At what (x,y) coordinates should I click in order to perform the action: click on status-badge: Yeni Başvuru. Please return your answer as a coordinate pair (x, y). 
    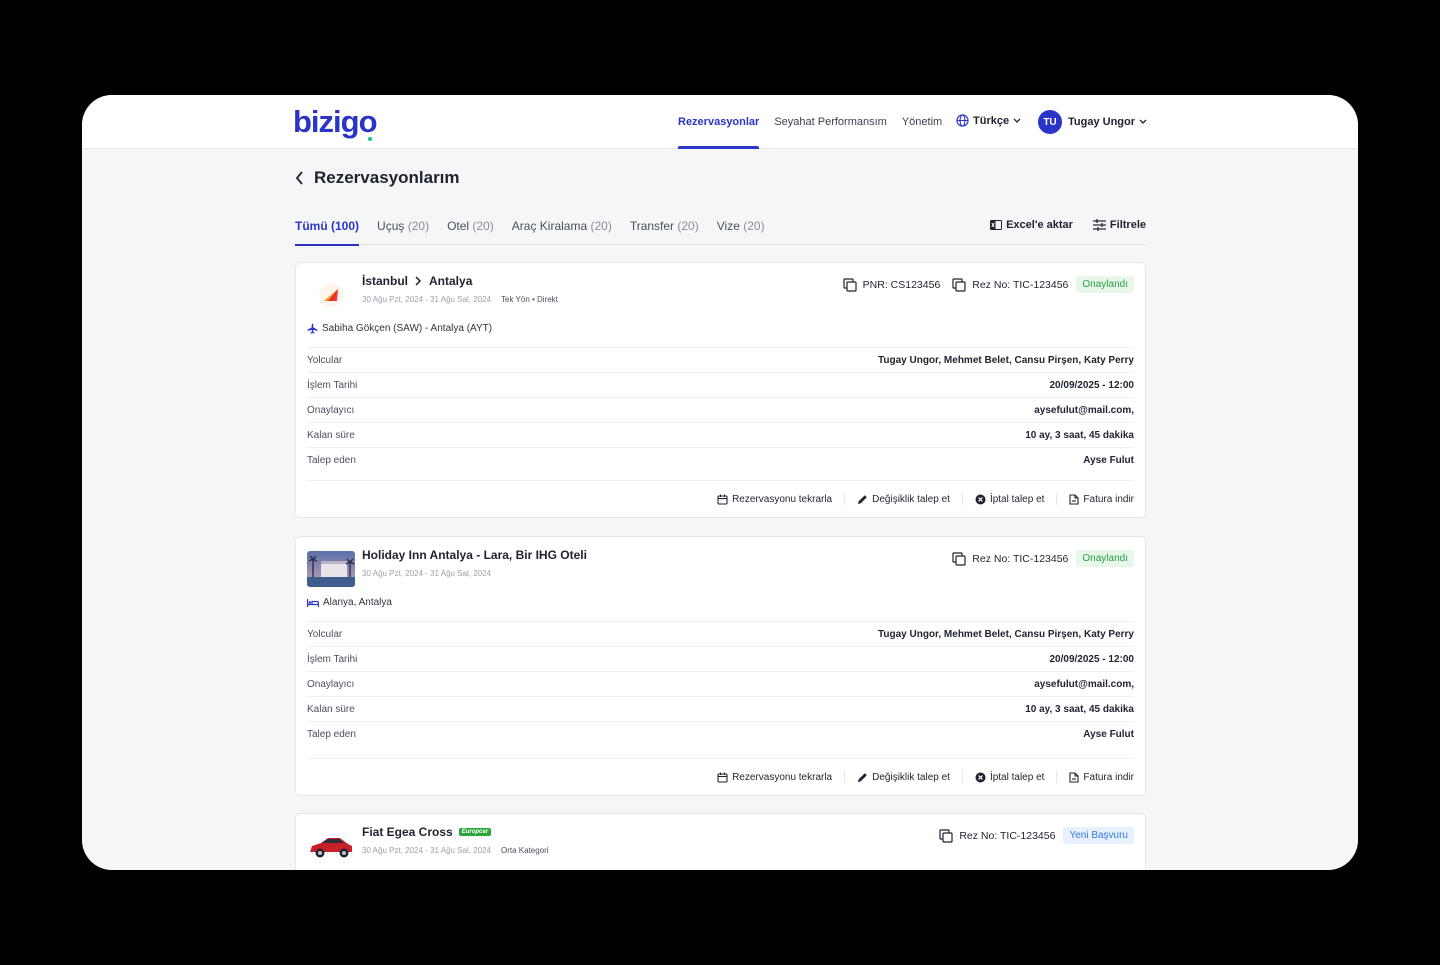
    Looking at the image, I should click on (1098, 835).